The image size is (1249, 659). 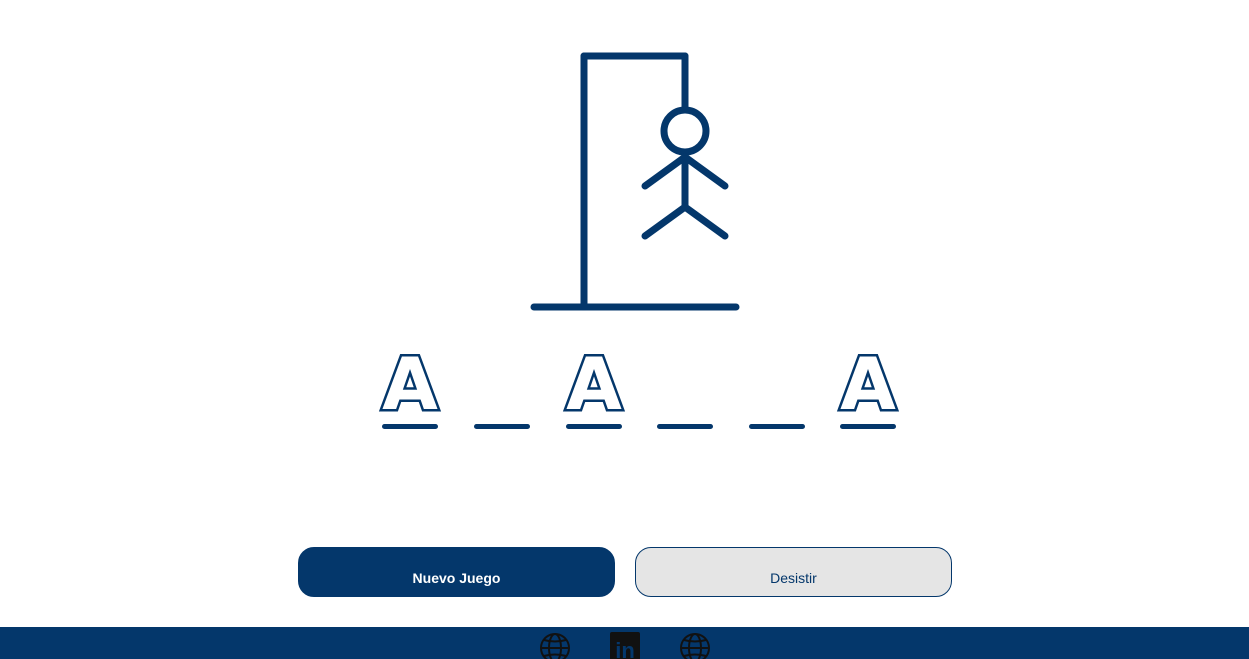 What do you see at coordinates (793, 572) in the screenshot?
I see `give-up-button: Desistir` at bounding box center [793, 572].